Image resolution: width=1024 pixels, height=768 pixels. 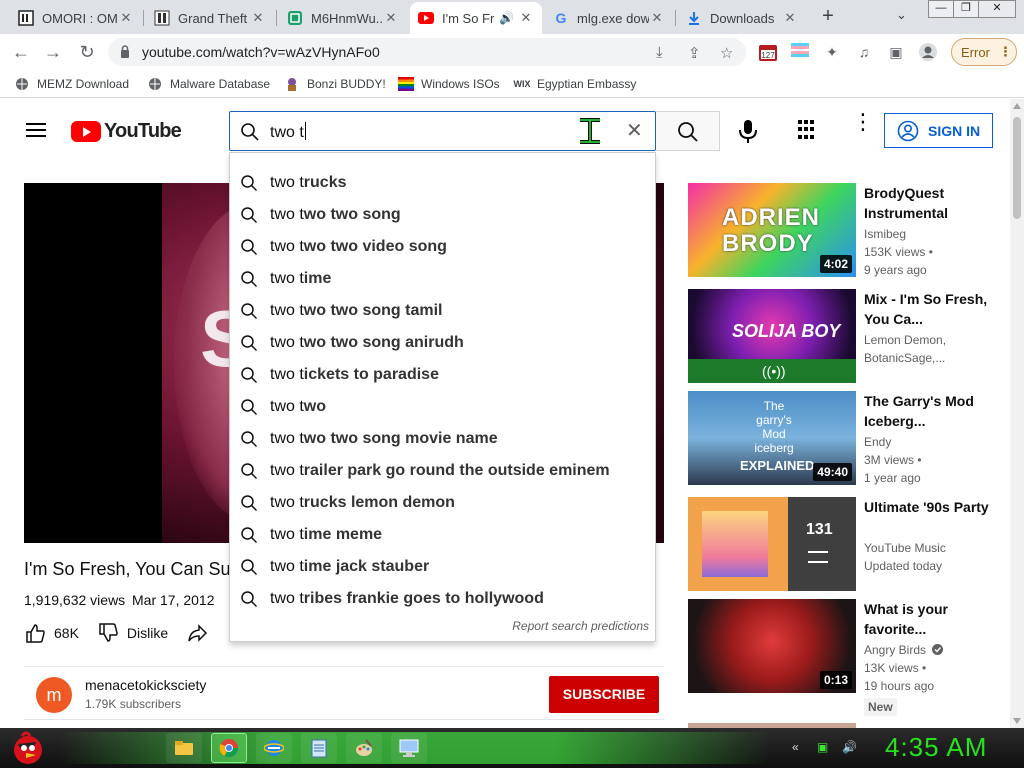 I want to click on volume-icon: 🔊, so click(x=849, y=747).